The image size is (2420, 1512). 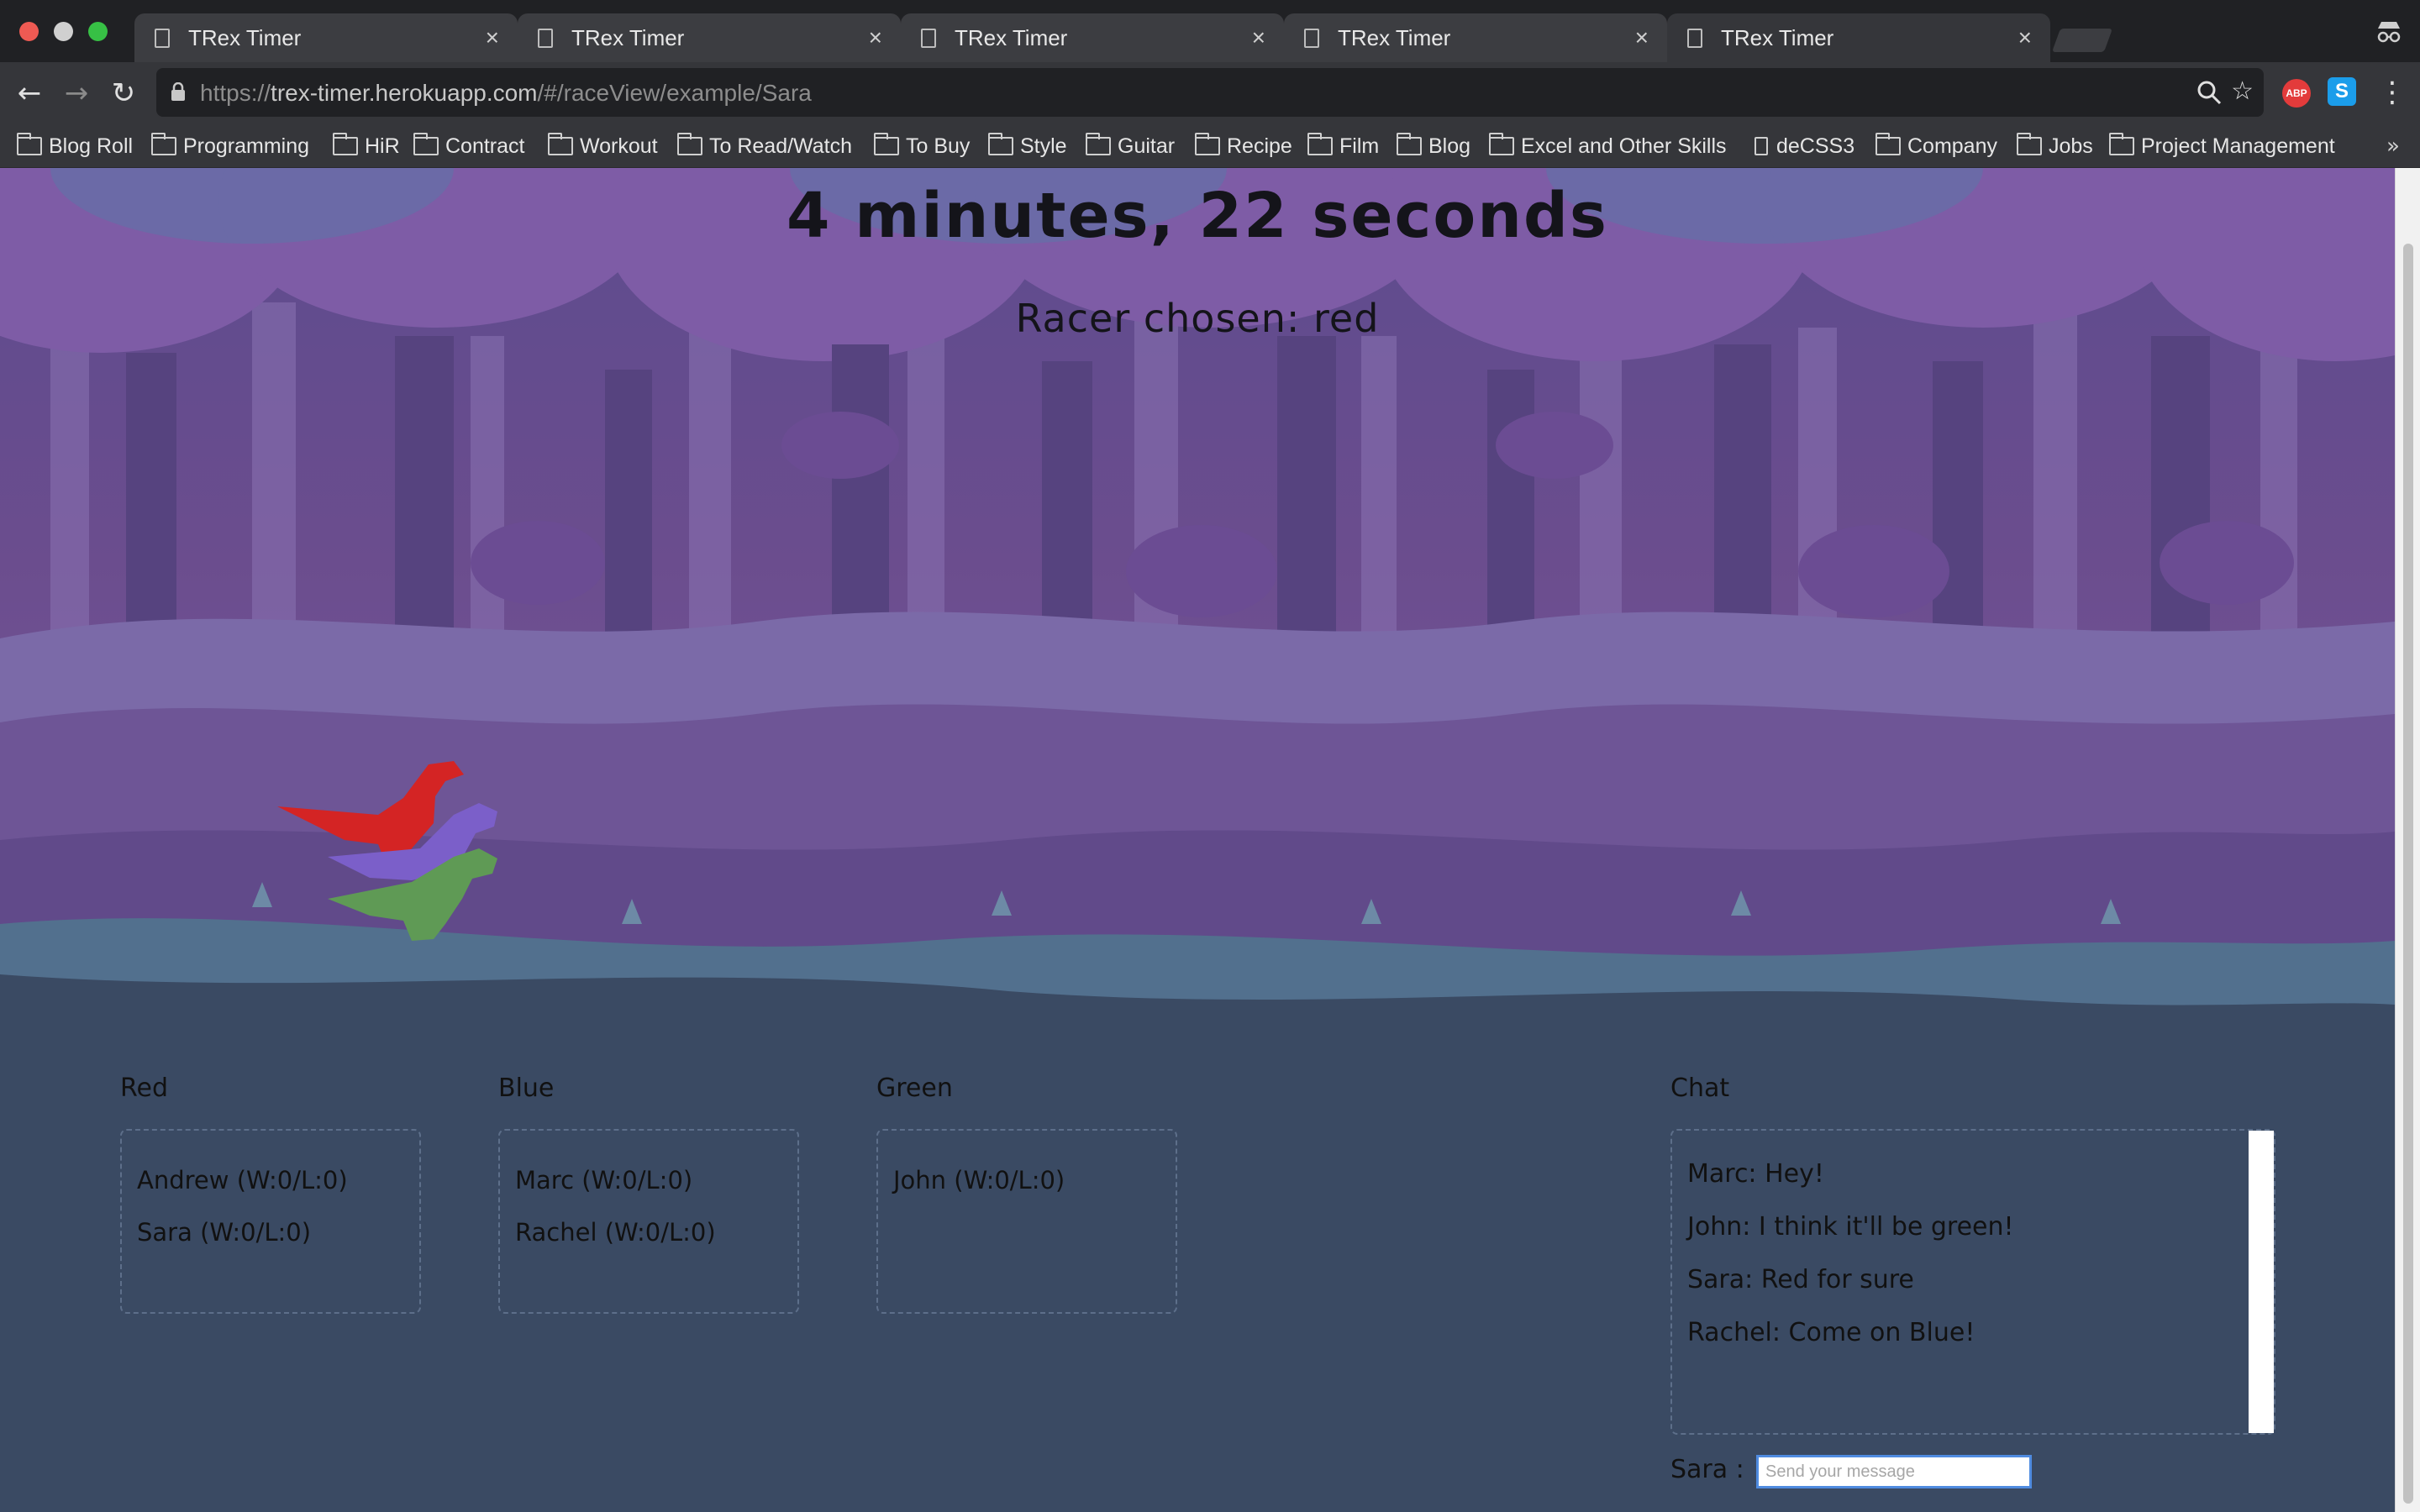 What do you see at coordinates (1936, 146) in the screenshot?
I see `bookmark-folder: Company` at bounding box center [1936, 146].